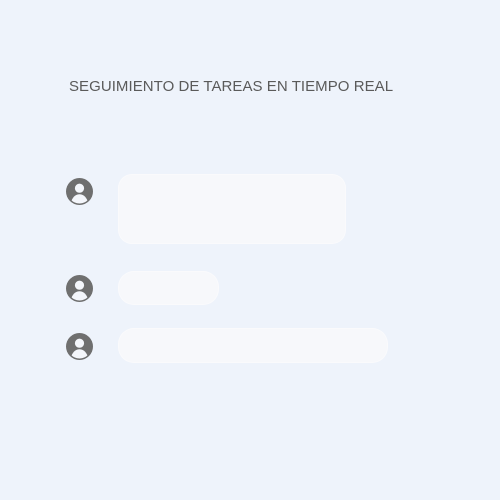 This screenshot has height=500, width=500. I want to click on page-title: SEGUIMIENTO DE TAREAS EN TIEMPO REAL, so click(231, 86).